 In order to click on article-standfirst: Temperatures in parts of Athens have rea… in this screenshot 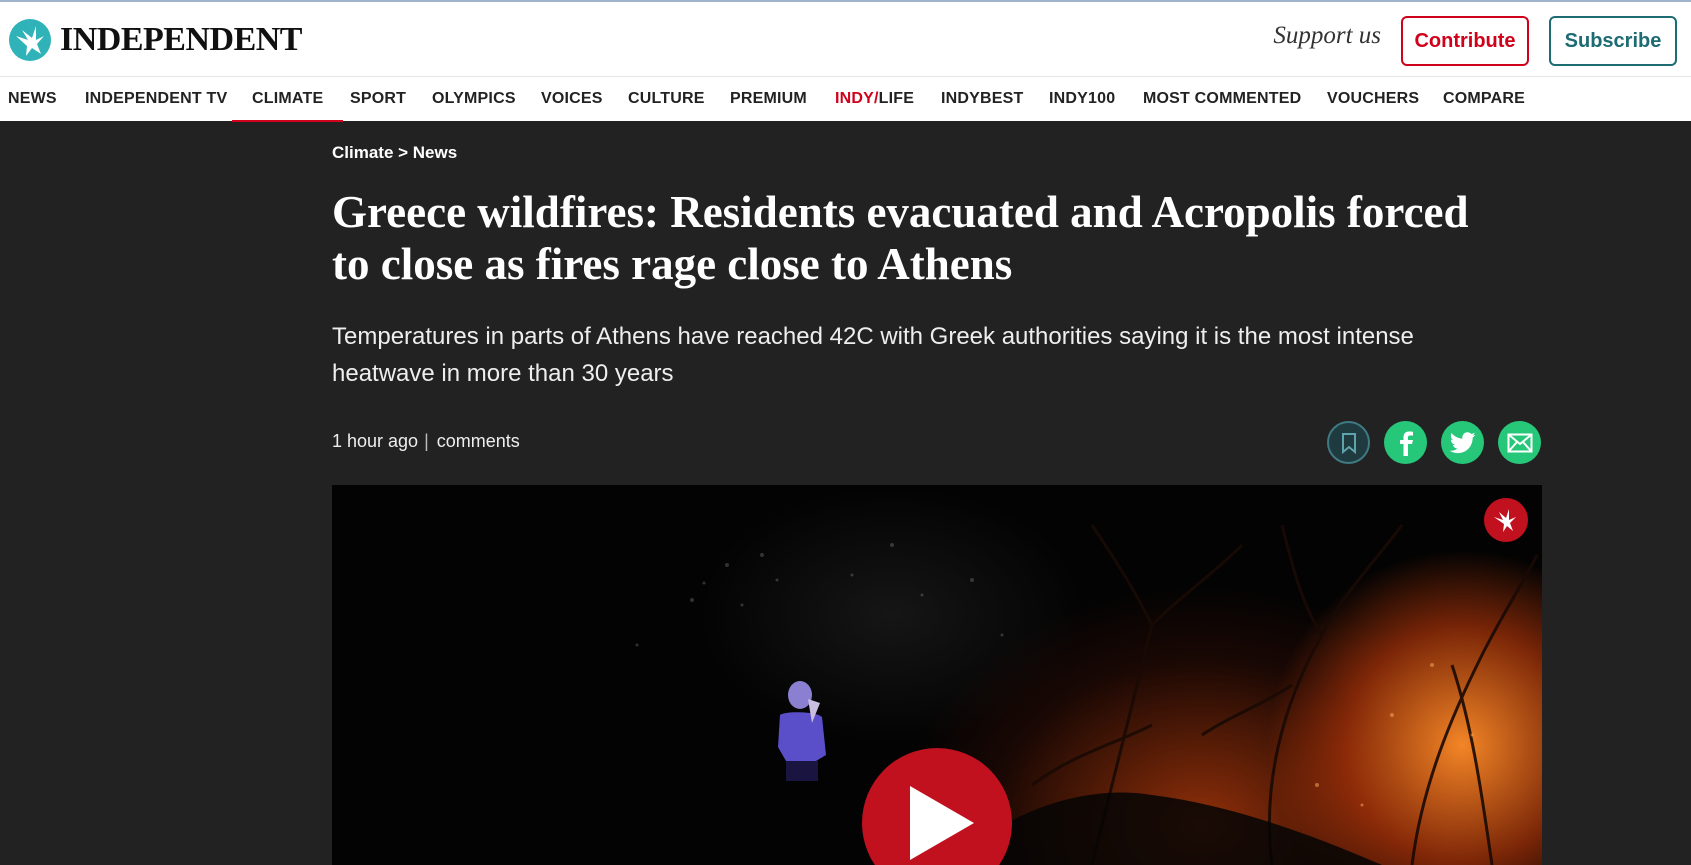, I will do `click(873, 355)`.